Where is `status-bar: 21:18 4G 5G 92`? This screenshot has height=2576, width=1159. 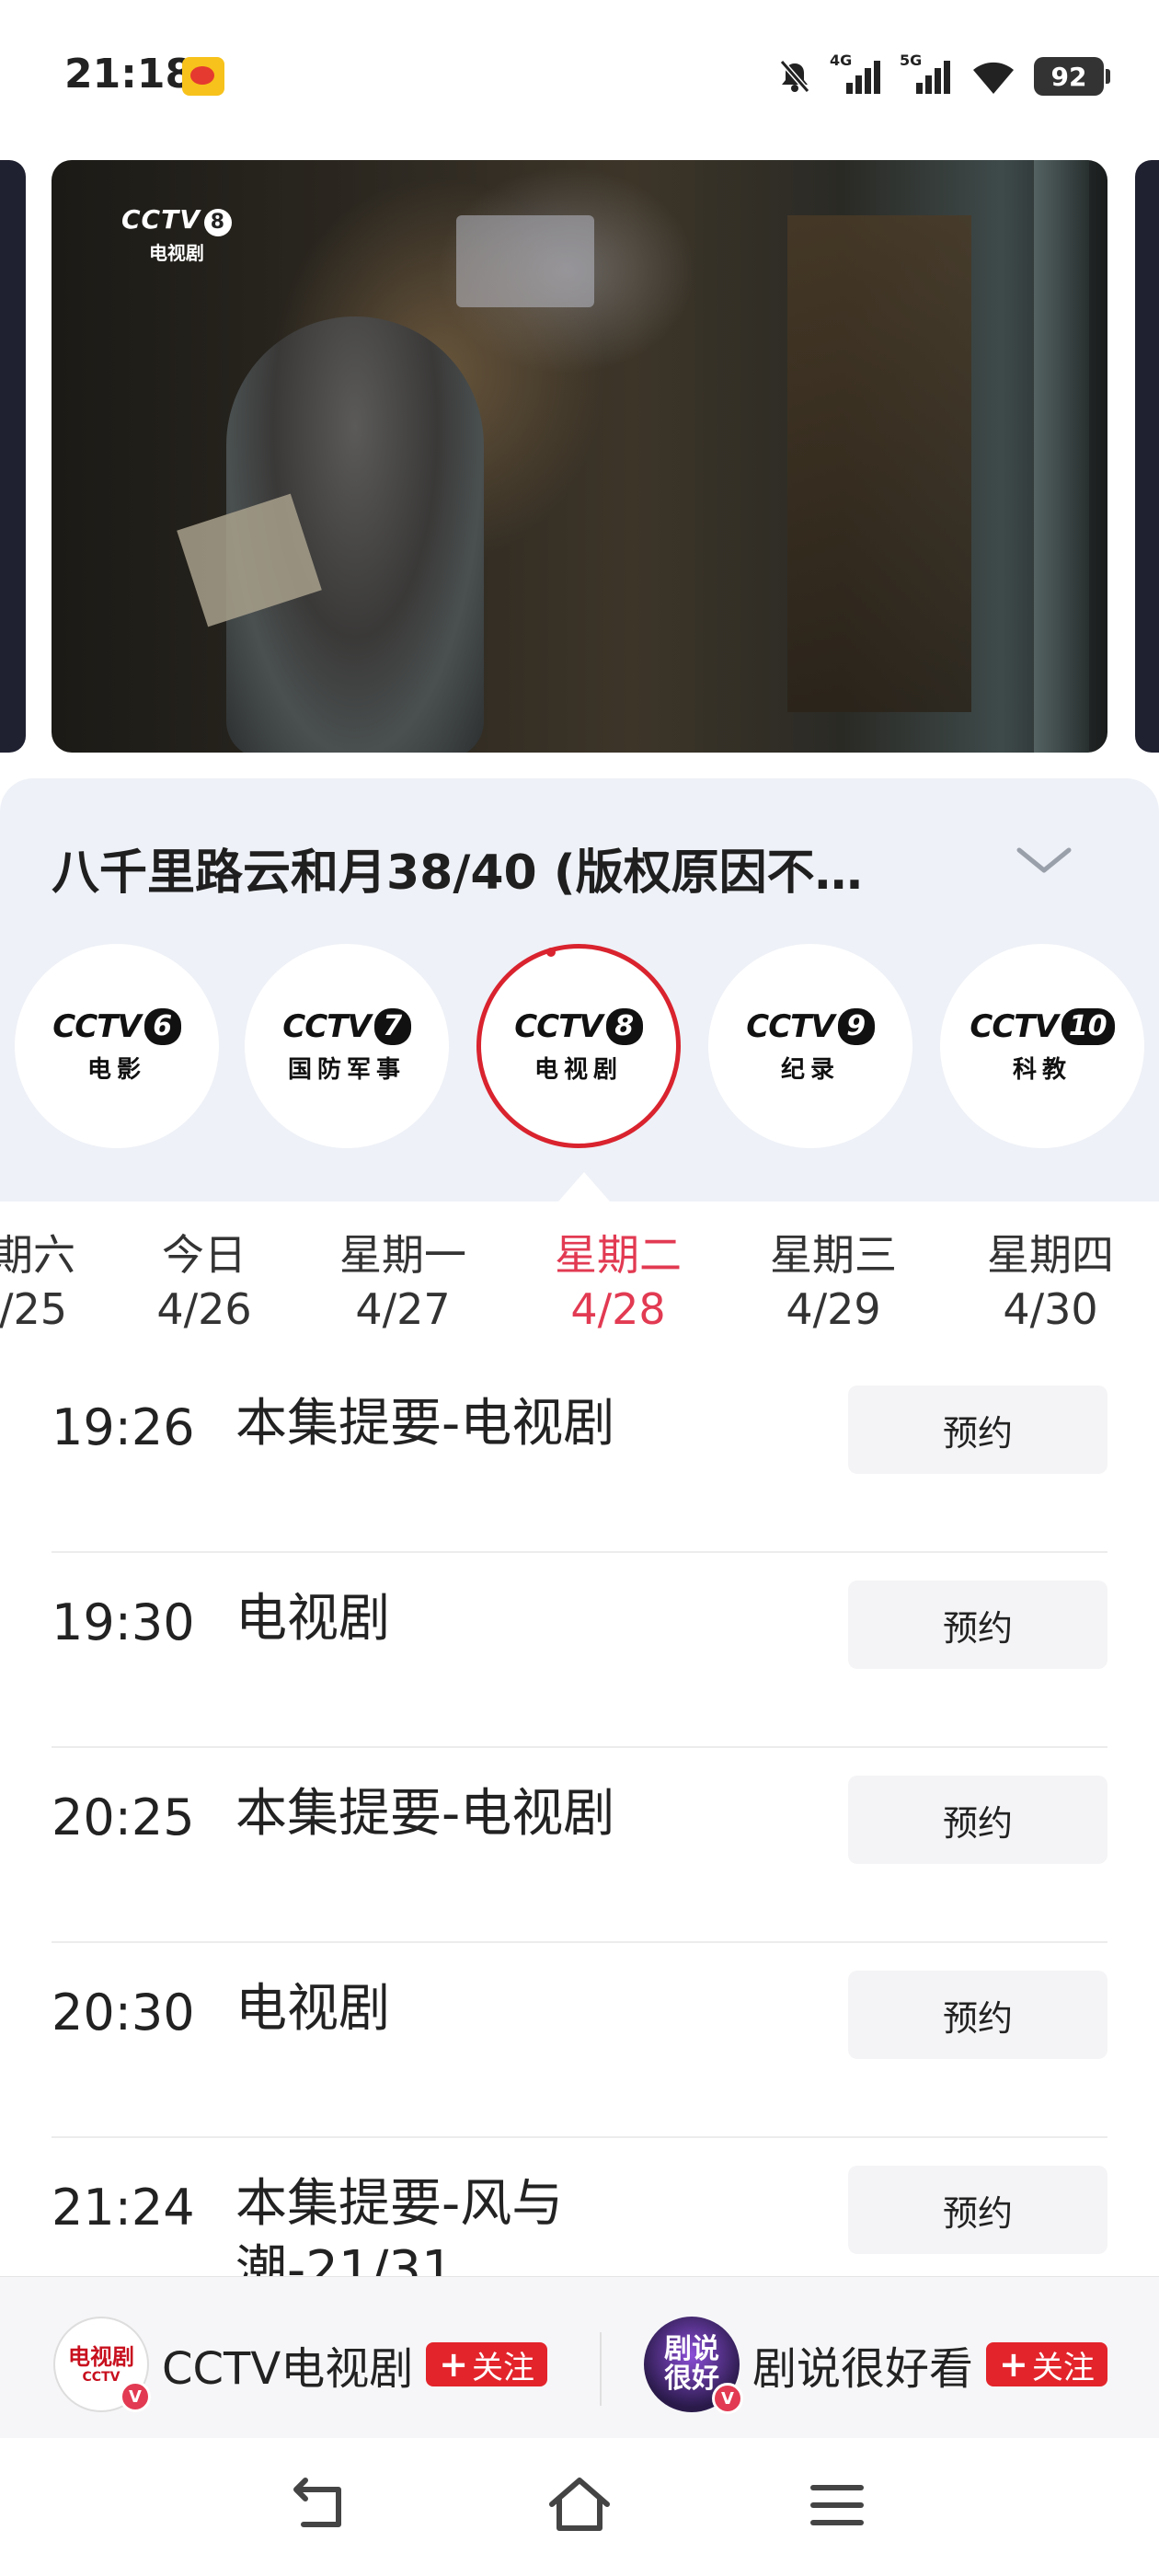 status-bar: 21:18 4G 5G 92 is located at coordinates (579, 78).